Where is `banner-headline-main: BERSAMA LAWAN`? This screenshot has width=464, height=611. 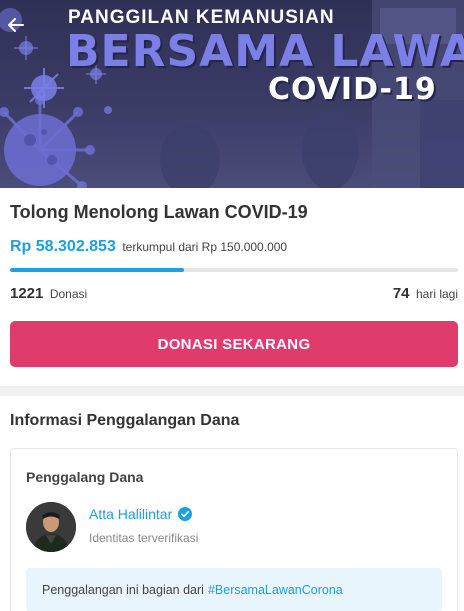 banner-headline-main: BERSAMA LAWAN is located at coordinates (265, 51).